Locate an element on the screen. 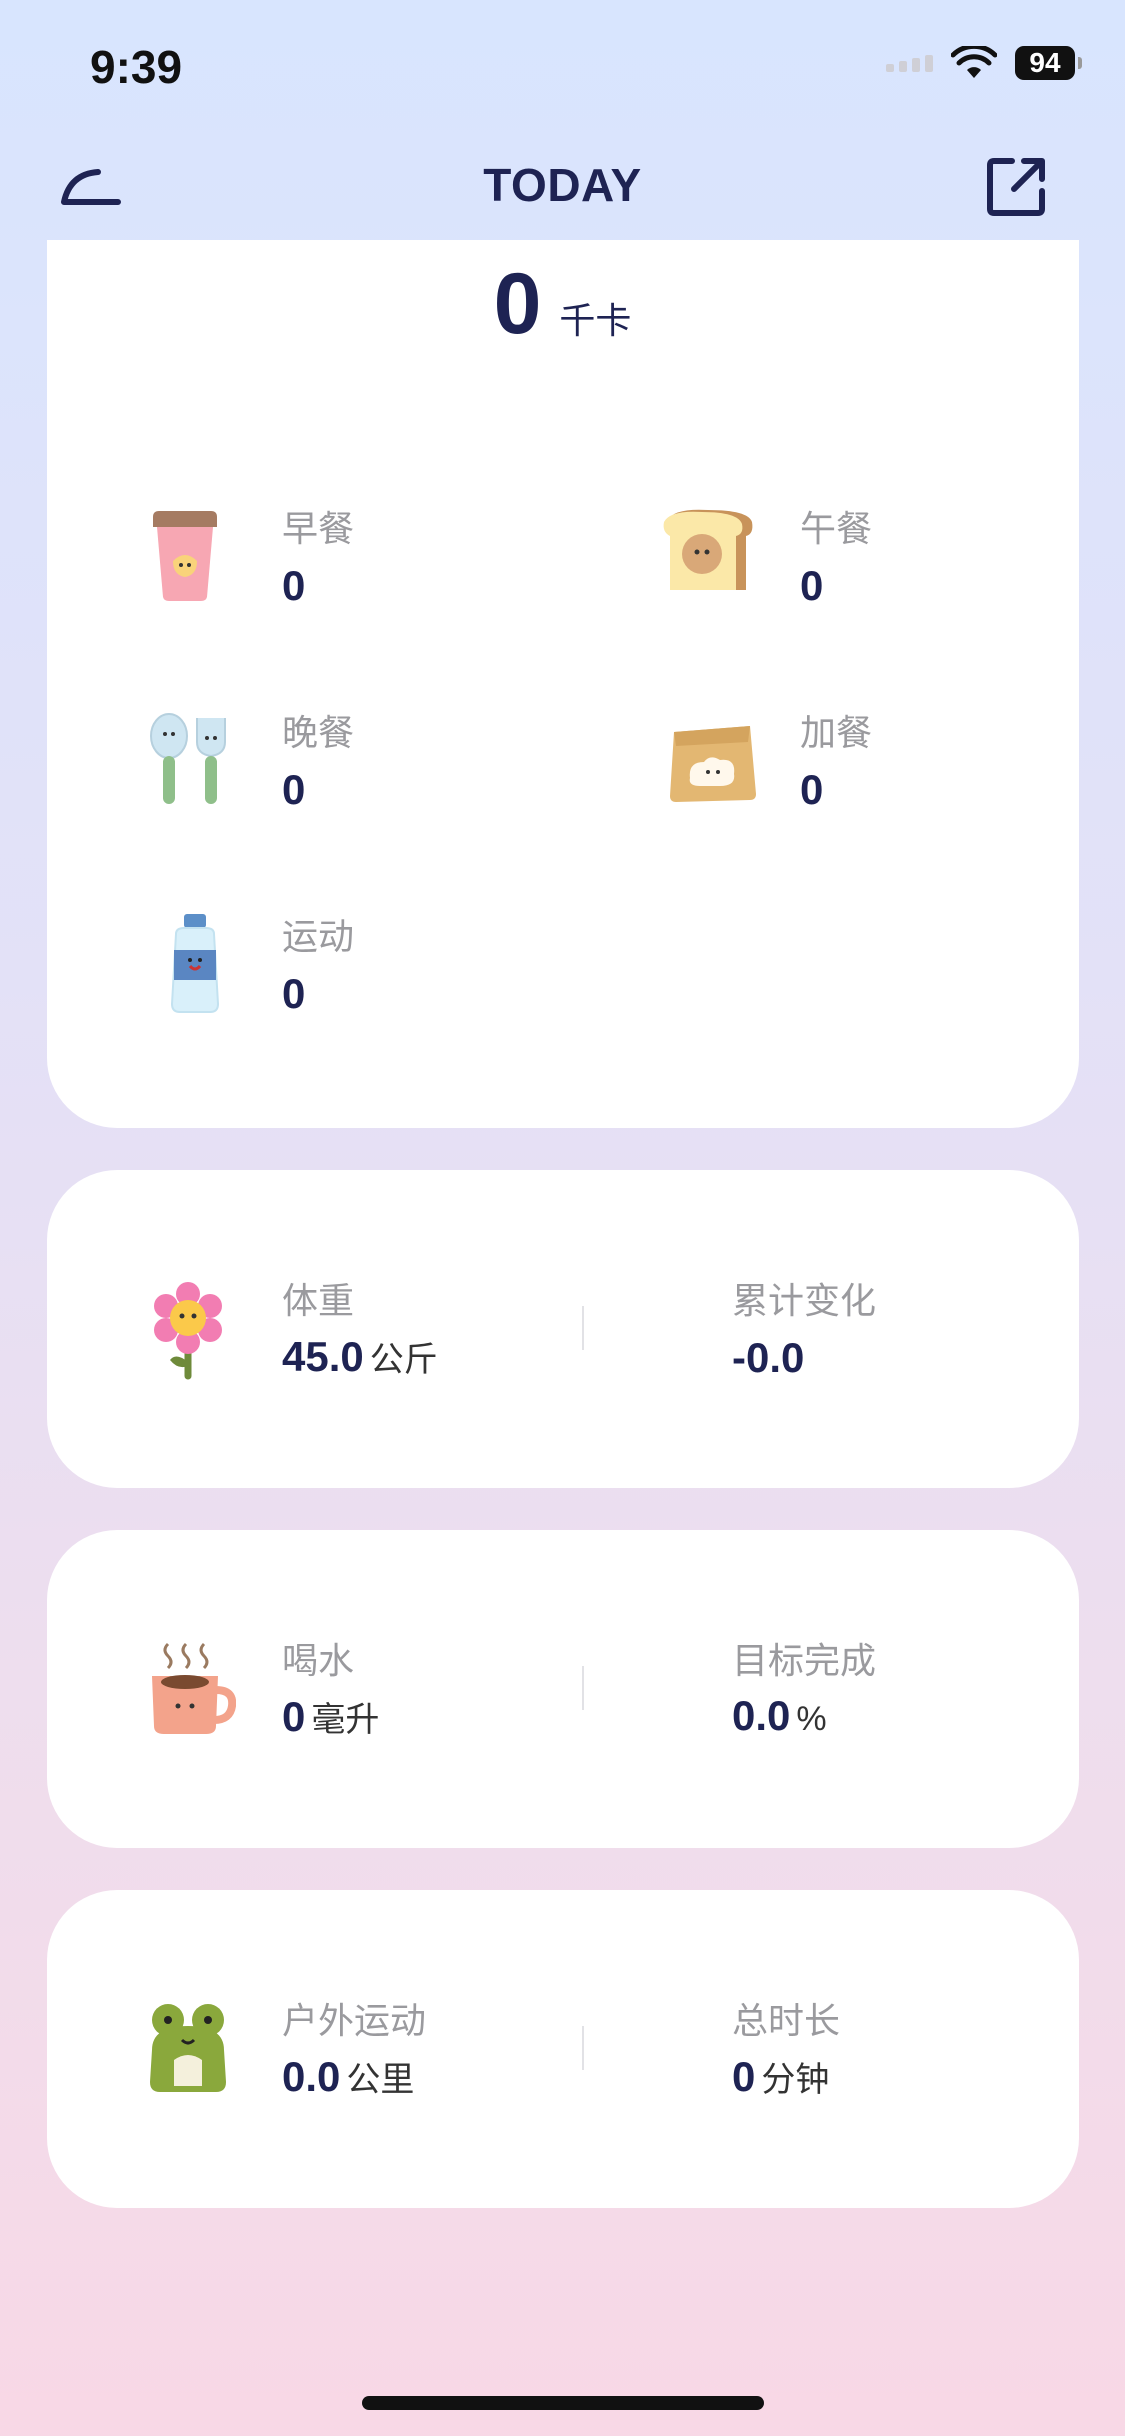 This screenshot has width=1125, height=2436. page-title: TODAY is located at coordinates (562, 185).